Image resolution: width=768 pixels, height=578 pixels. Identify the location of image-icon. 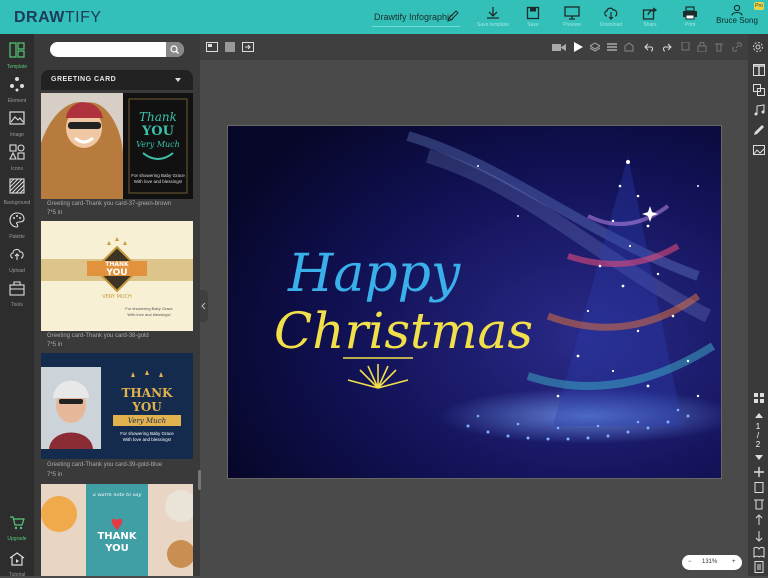
(17, 118).